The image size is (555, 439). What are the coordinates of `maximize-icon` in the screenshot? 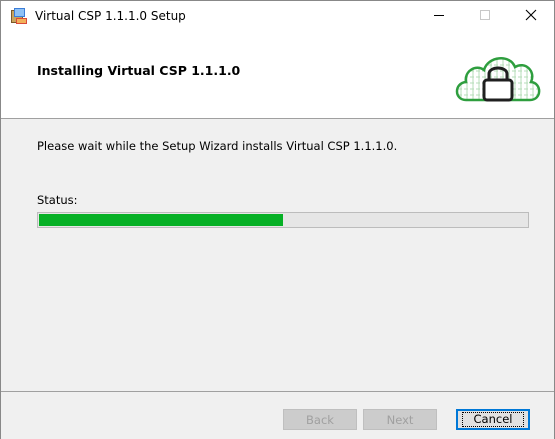 It's located at (485, 16).